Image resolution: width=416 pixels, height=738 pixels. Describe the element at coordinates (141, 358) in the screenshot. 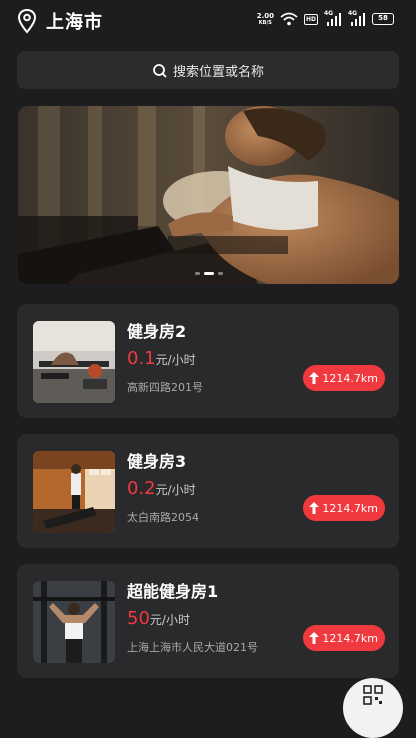

I see `price-value: 0.1` at that location.